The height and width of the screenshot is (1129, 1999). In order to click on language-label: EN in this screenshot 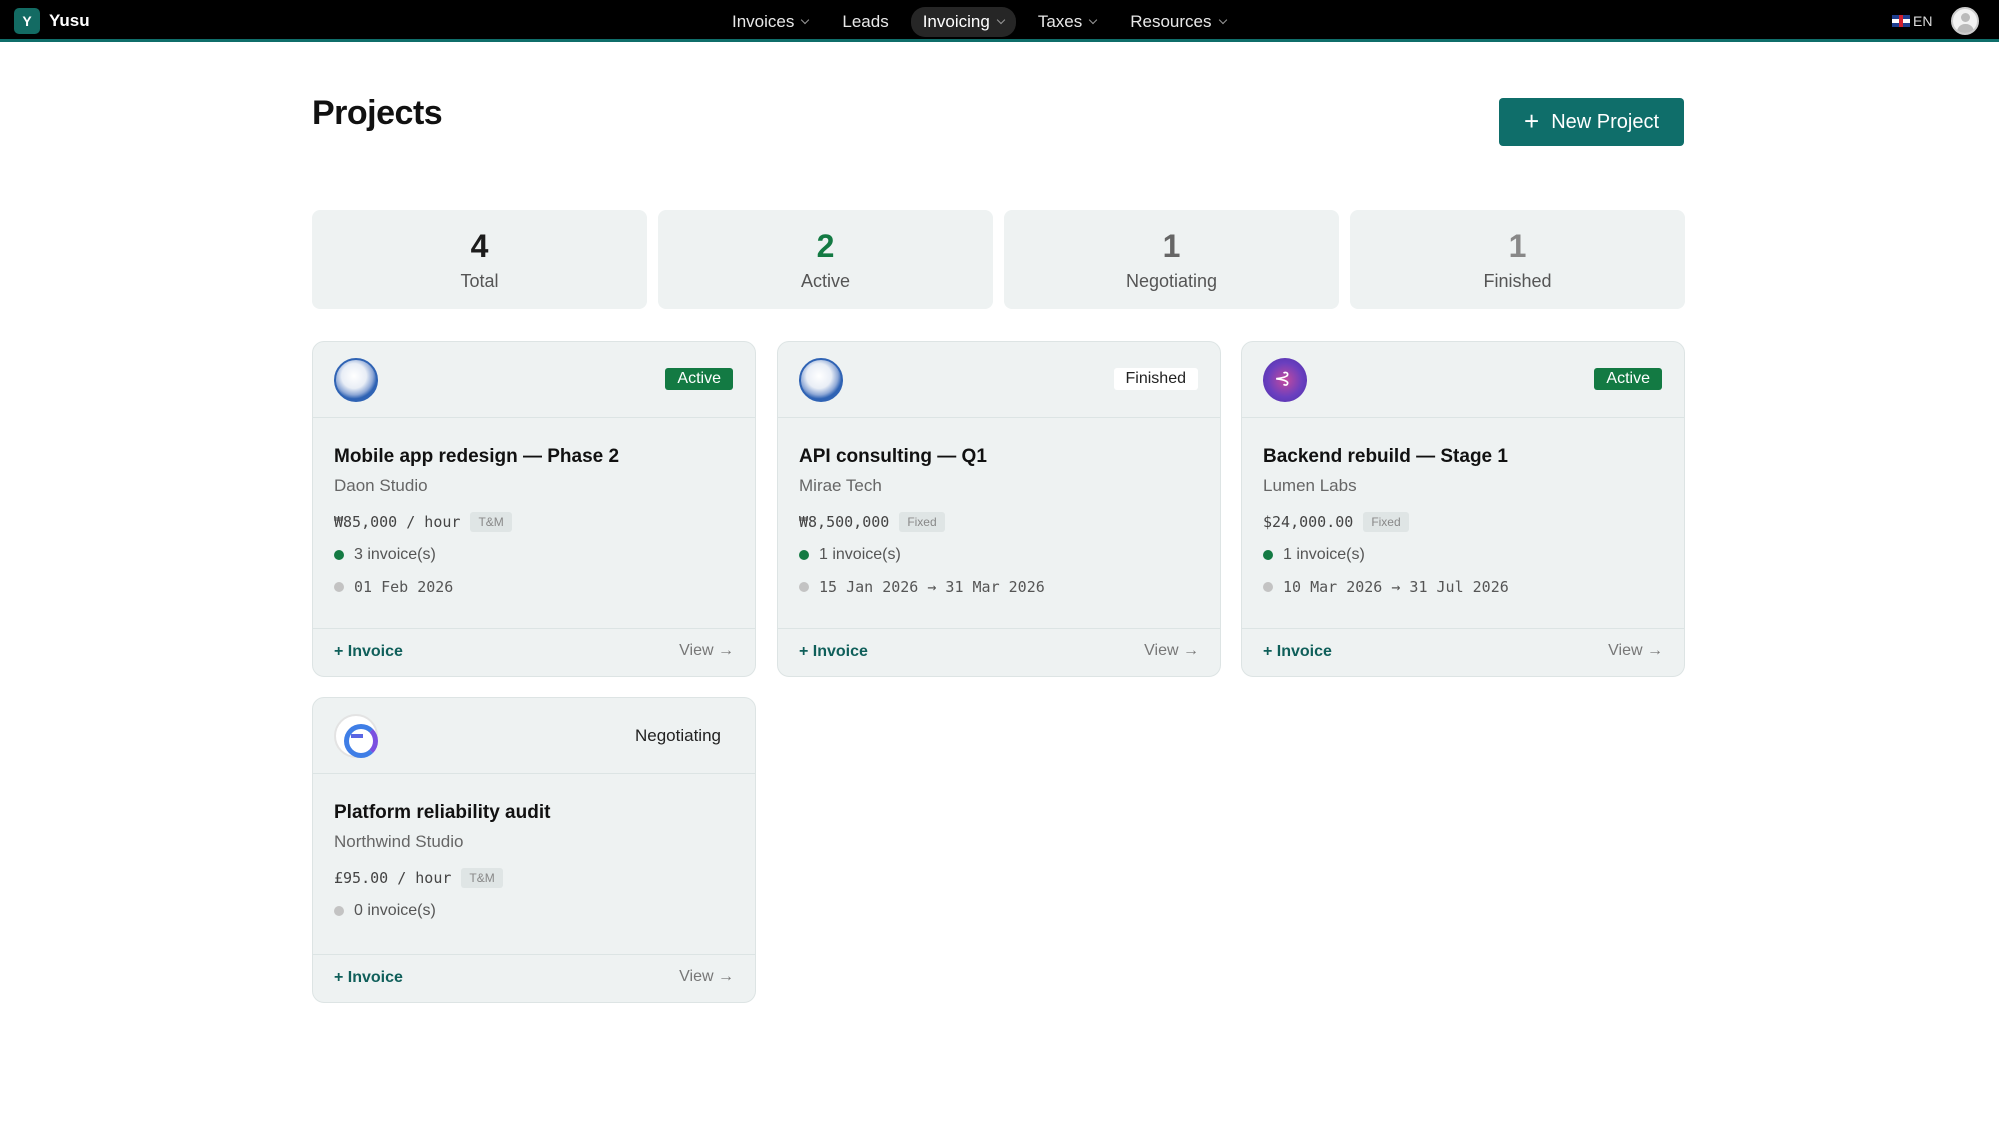, I will do `click(1923, 21)`.